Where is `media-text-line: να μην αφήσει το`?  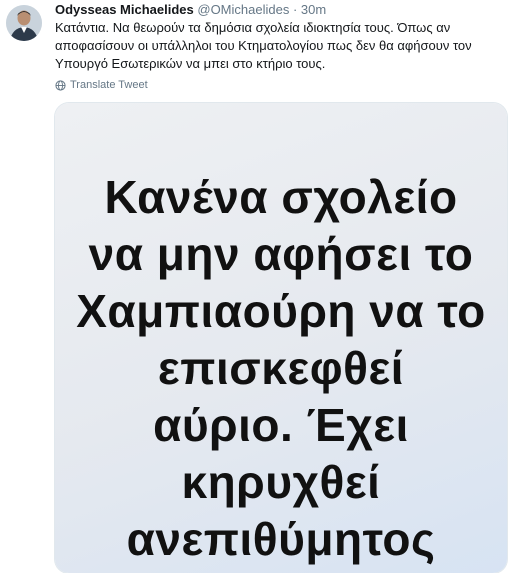
media-text-line: να μην αφήσει το is located at coordinates (281, 254).